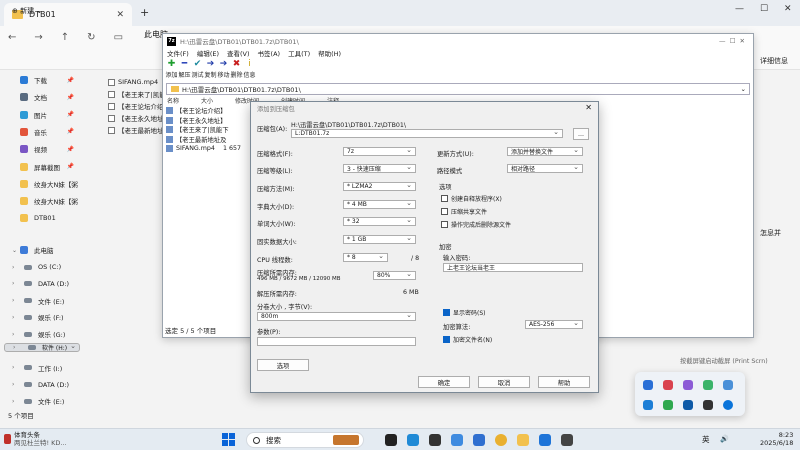  Describe the element at coordinates (42, 184) in the screenshot. I see `sidebar-item: 纹身大N妹【粥` at that location.